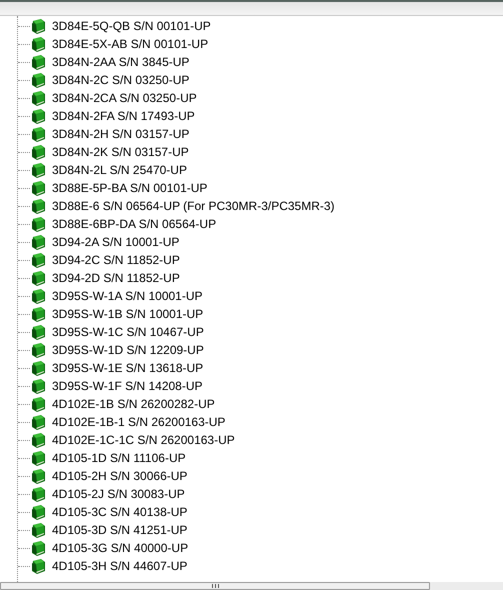 This screenshot has height=590, width=503. Describe the element at coordinates (128, 314) in the screenshot. I see `tree-item: 3D95S-W-1B S/N 10001-UP` at that location.